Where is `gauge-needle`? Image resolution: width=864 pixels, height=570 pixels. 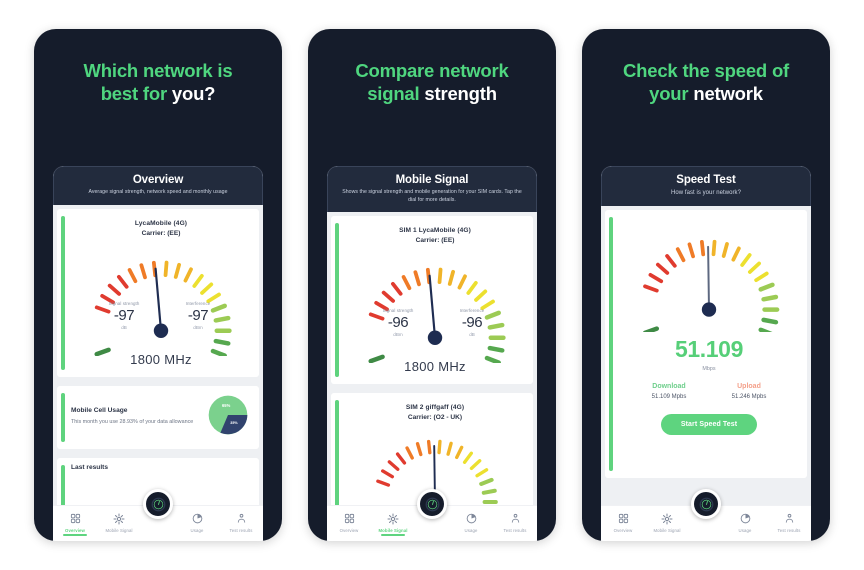
gauge-needle is located at coordinates (432, 306).